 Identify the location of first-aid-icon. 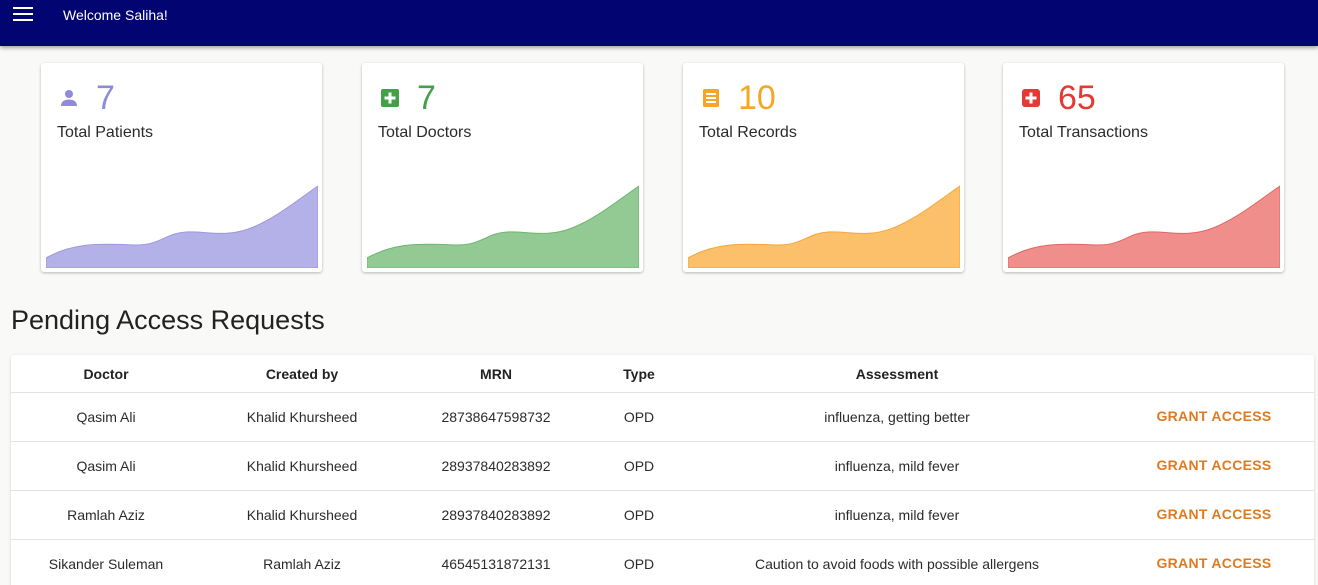
(1031, 98).